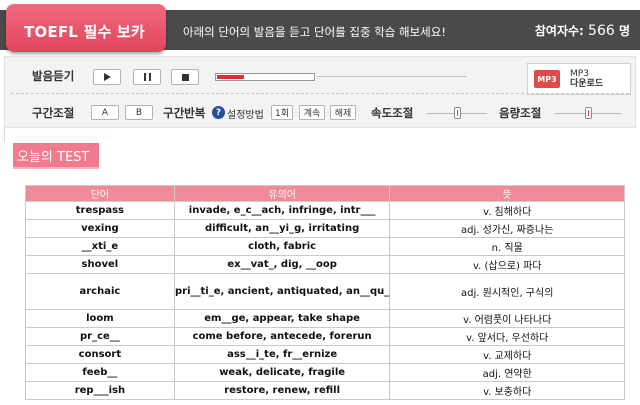 The image size is (640, 405). I want to click on meaning-cell: v. 보충하다, so click(507, 390).